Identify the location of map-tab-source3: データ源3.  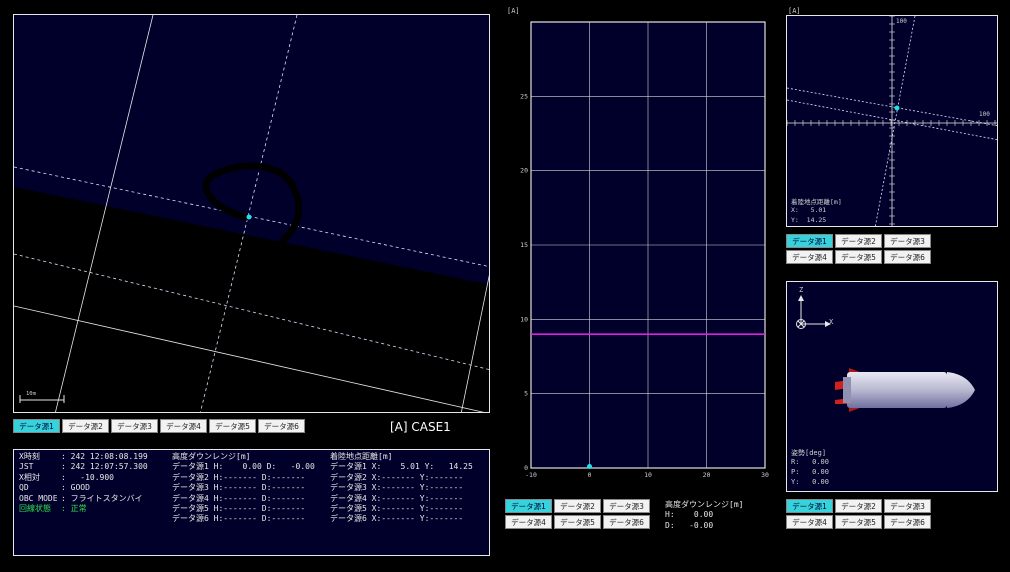
(134, 426).